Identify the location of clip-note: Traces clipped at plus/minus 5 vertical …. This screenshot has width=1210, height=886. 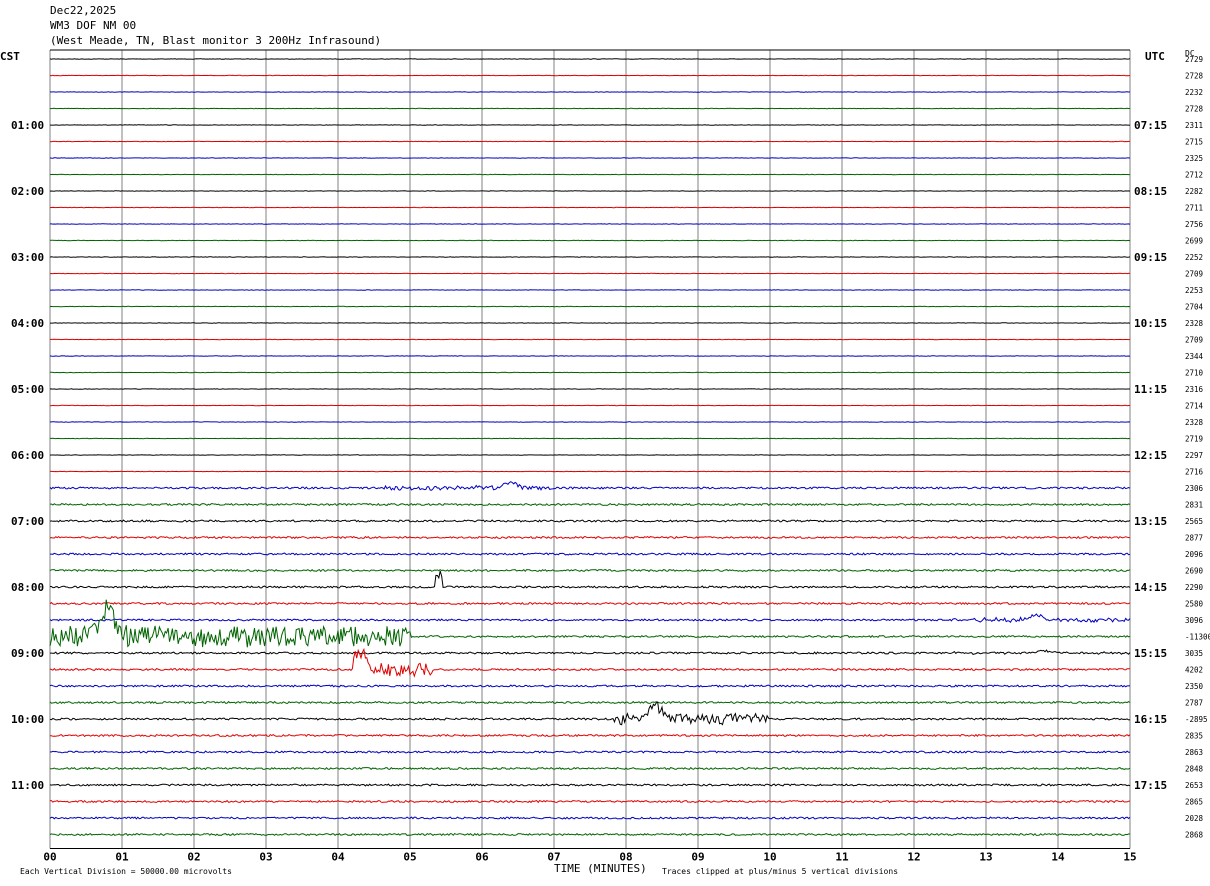
(780, 871).